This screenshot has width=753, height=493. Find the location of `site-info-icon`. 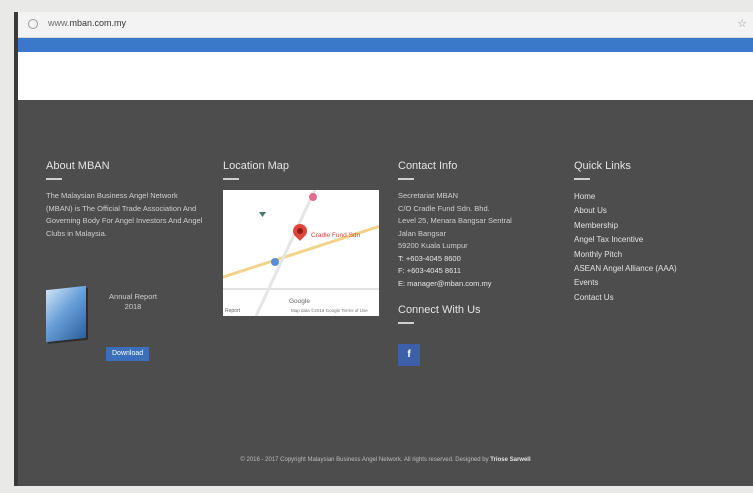

site-info-icon is located at coordinates (33, 24).